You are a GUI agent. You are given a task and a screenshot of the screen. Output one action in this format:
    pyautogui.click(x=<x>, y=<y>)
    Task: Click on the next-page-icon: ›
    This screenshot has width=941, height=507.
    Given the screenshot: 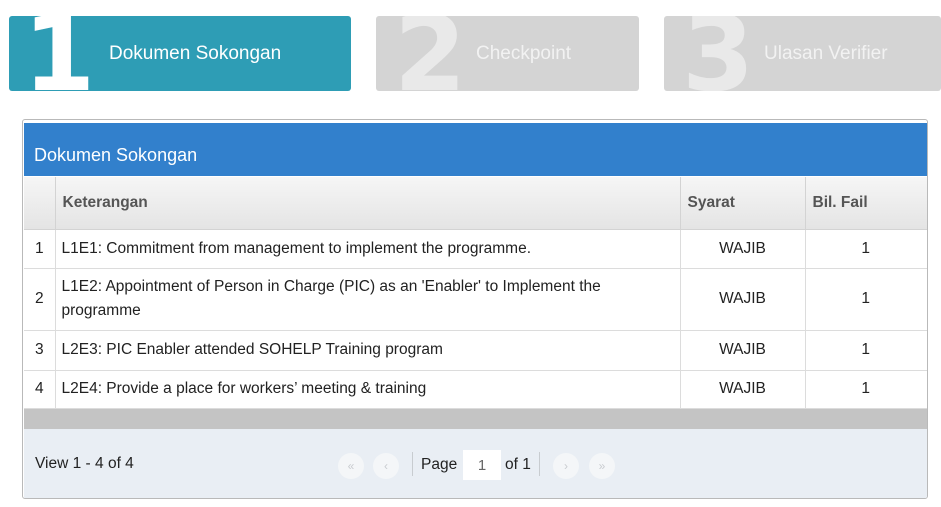 What is the action you would take?
    pyautogui.click(x=566, y=466)
    